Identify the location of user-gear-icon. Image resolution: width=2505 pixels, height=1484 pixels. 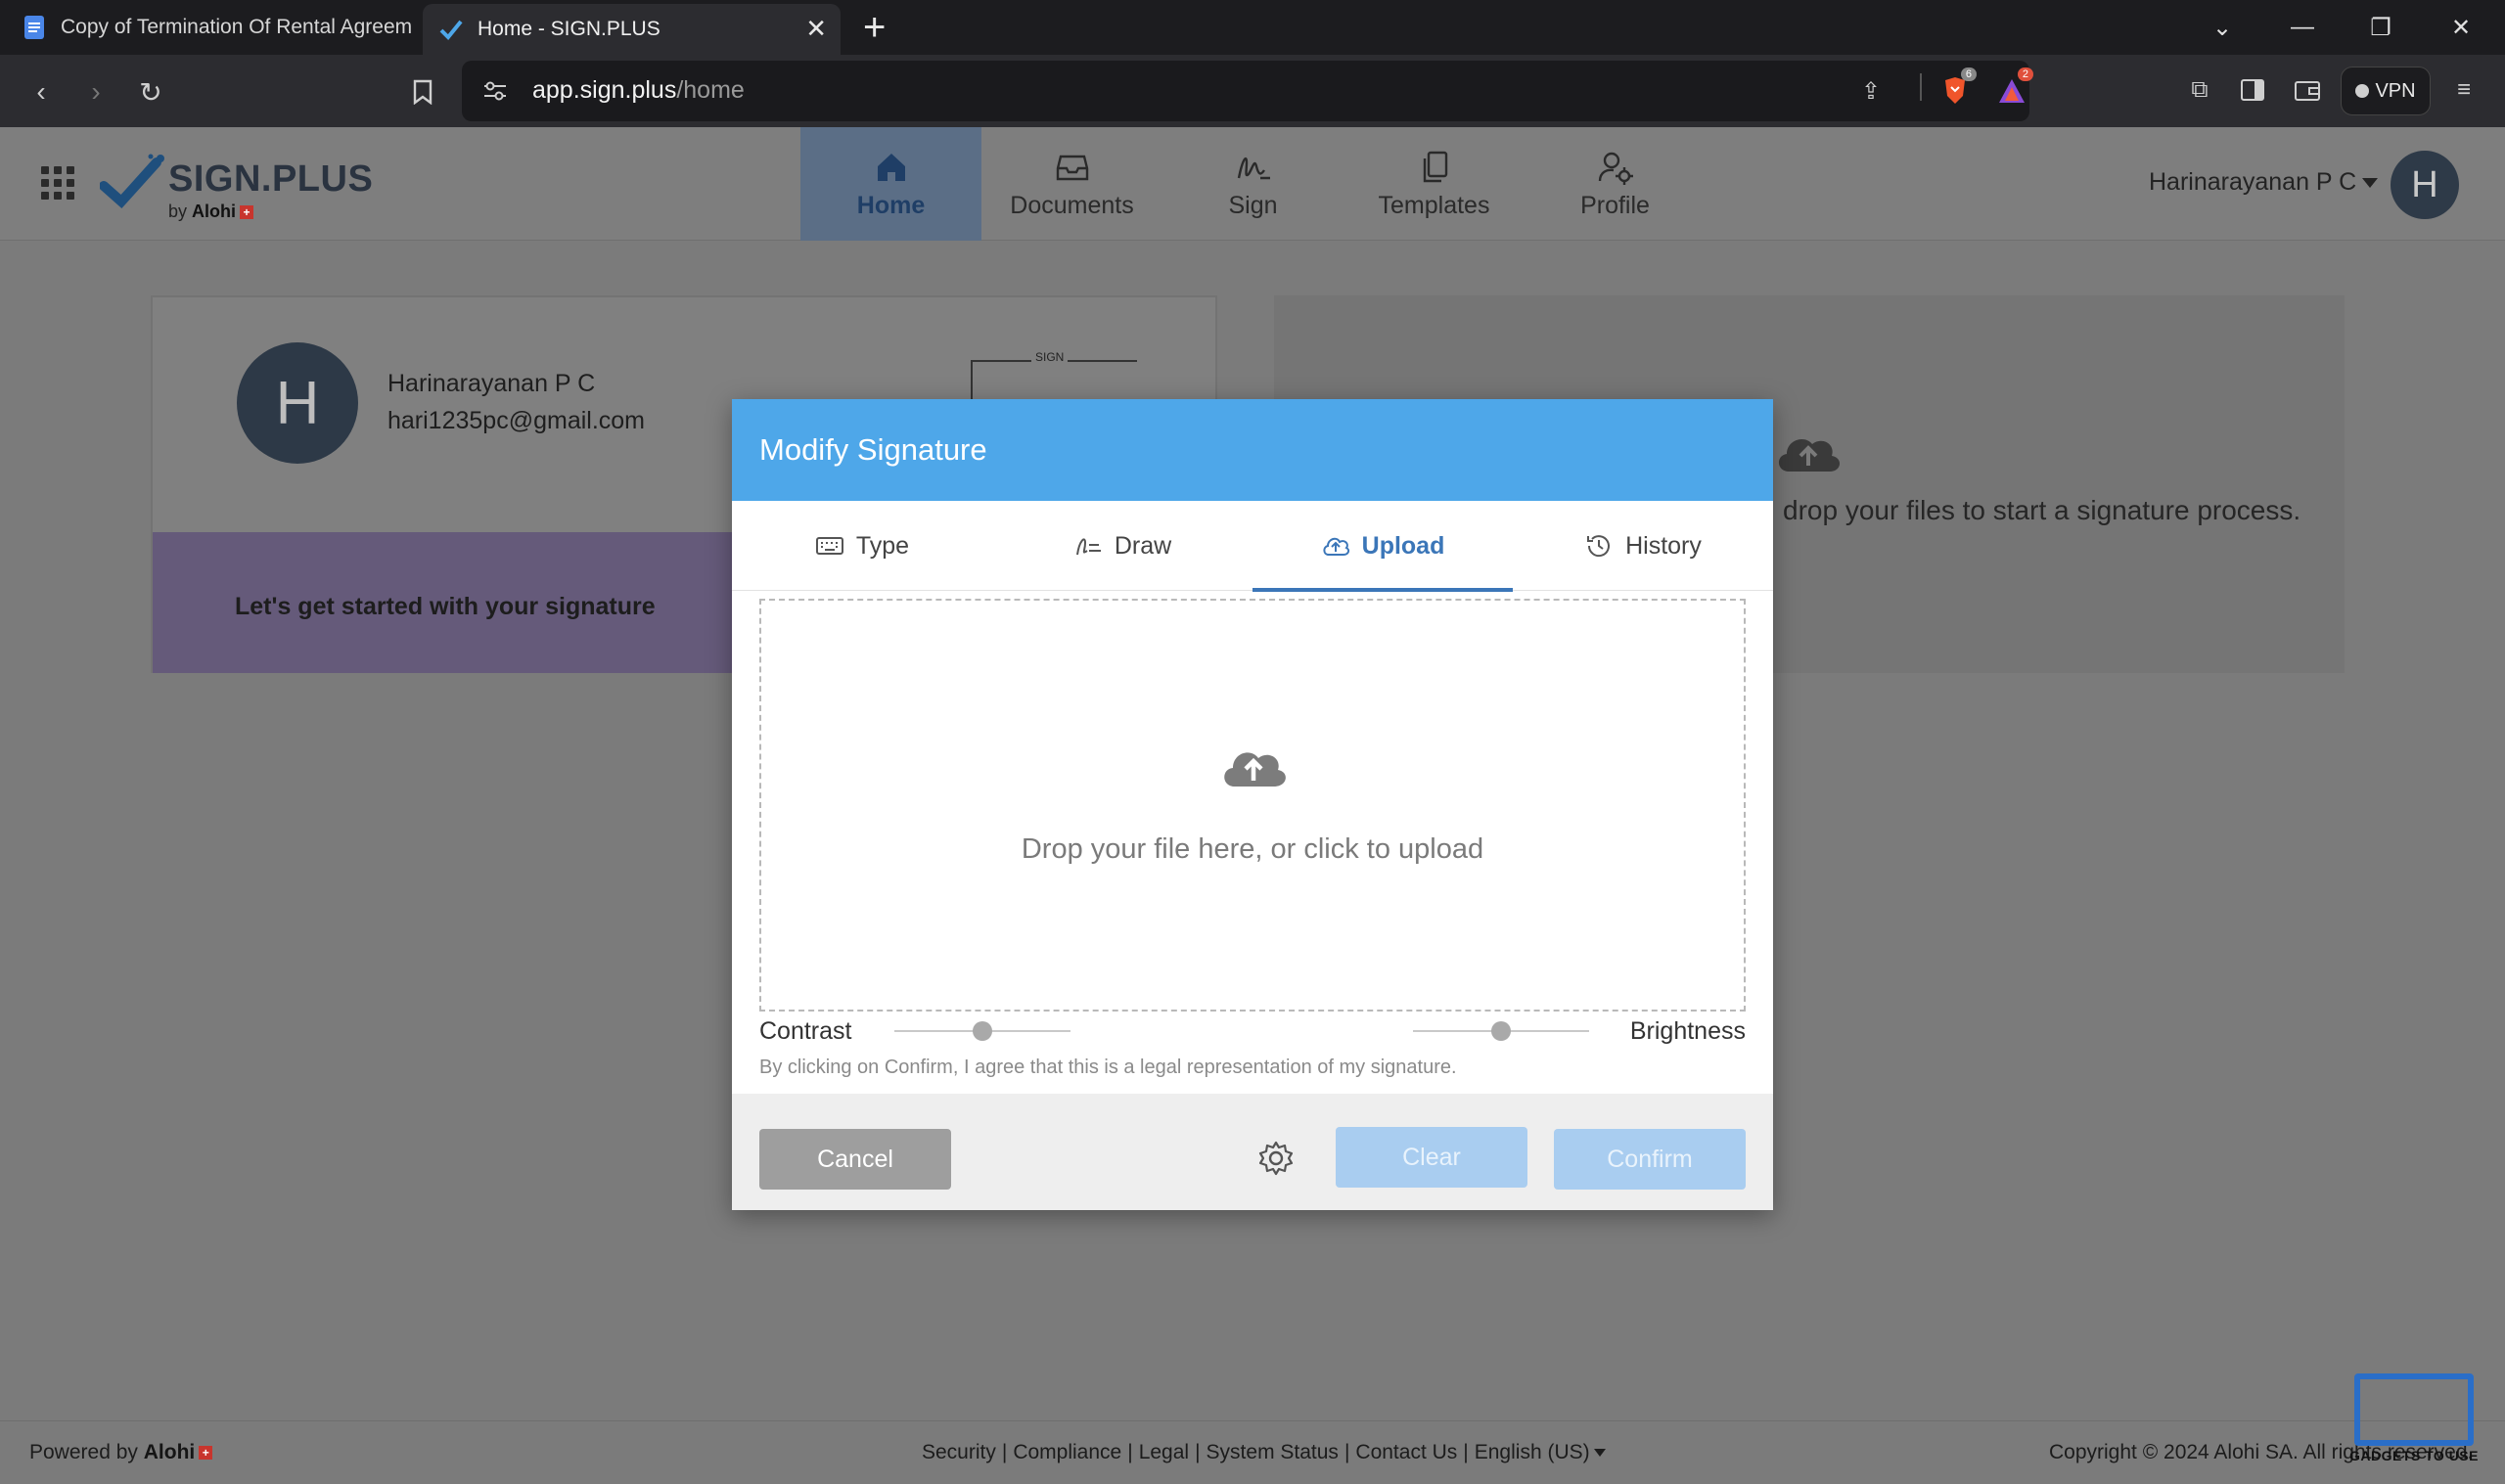
(1615, 168).